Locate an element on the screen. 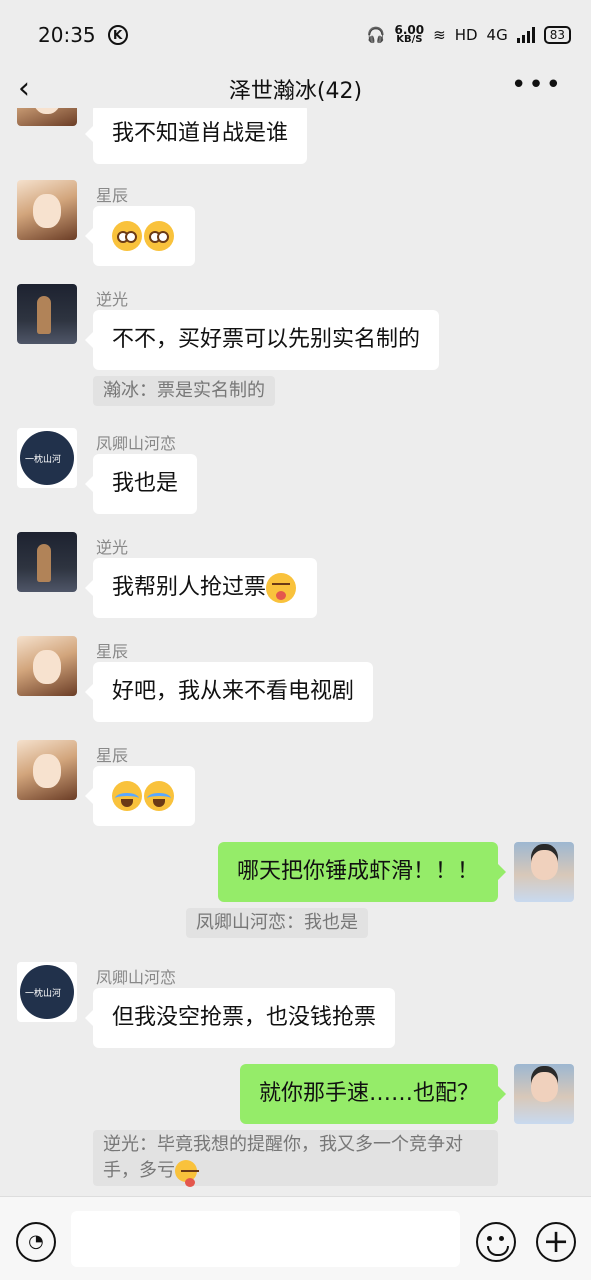  message-bubble: 我帮别人抢过票 is located at coordinates (201, 588).